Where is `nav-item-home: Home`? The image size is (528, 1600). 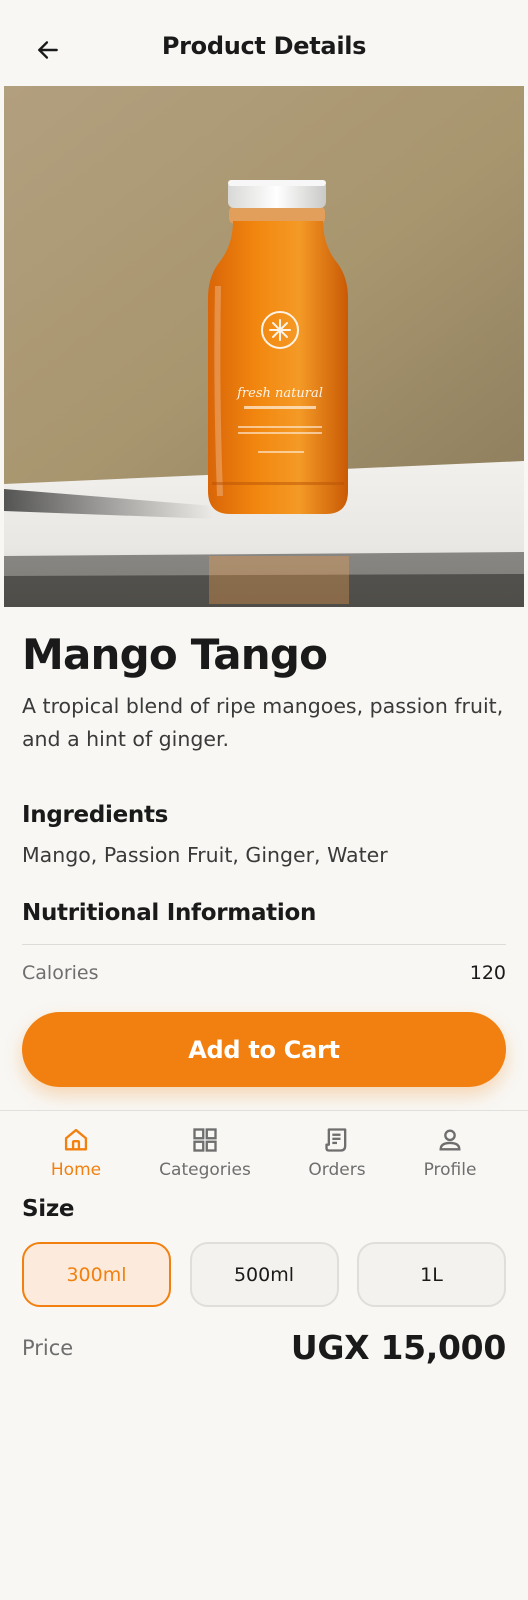 nav-item-home: Home is located at coordinates (76, 1153).